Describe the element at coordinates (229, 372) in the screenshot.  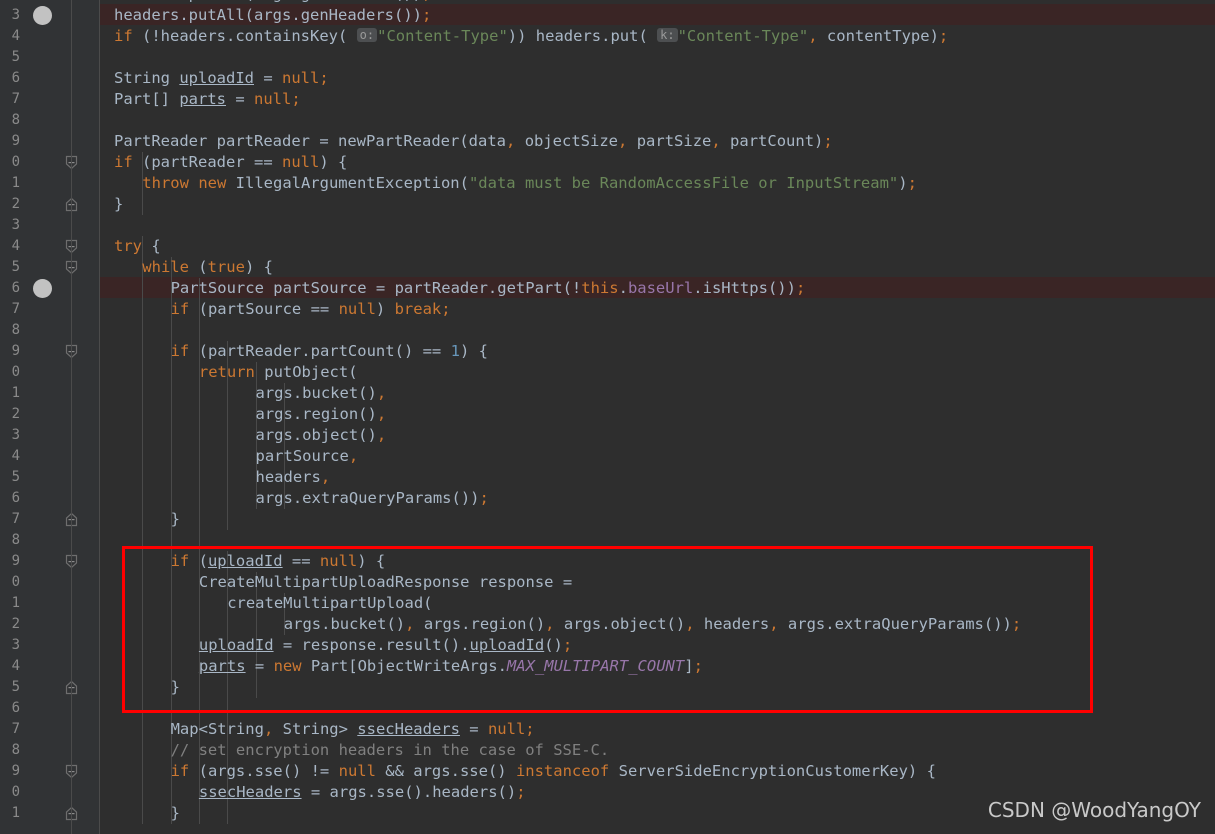
I see `code-line: return putObject(` at that location.